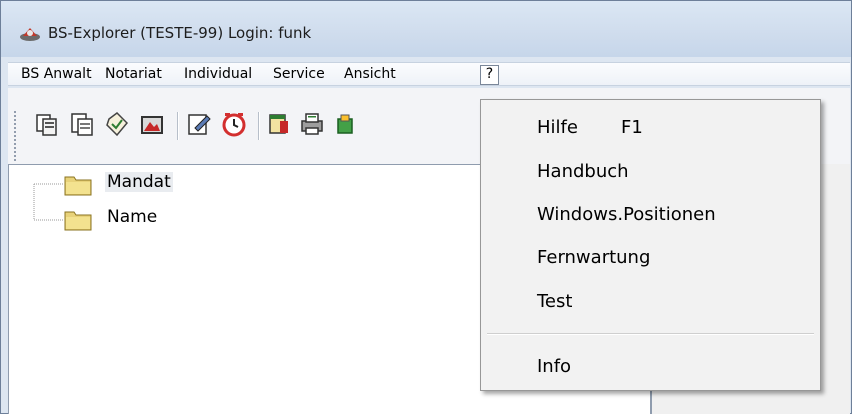 The height and width of the screenshot is (414, 852). I want to click on checklist-icon, so click(117, 124).